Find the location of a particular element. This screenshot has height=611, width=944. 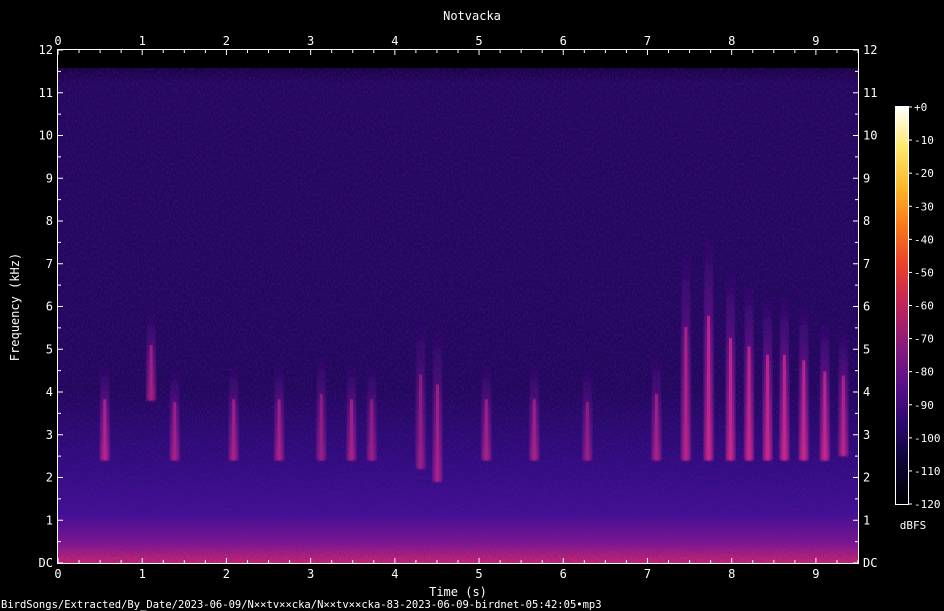

y-axis-label: Frequency (kHz) is located at coordinates (15, 307).